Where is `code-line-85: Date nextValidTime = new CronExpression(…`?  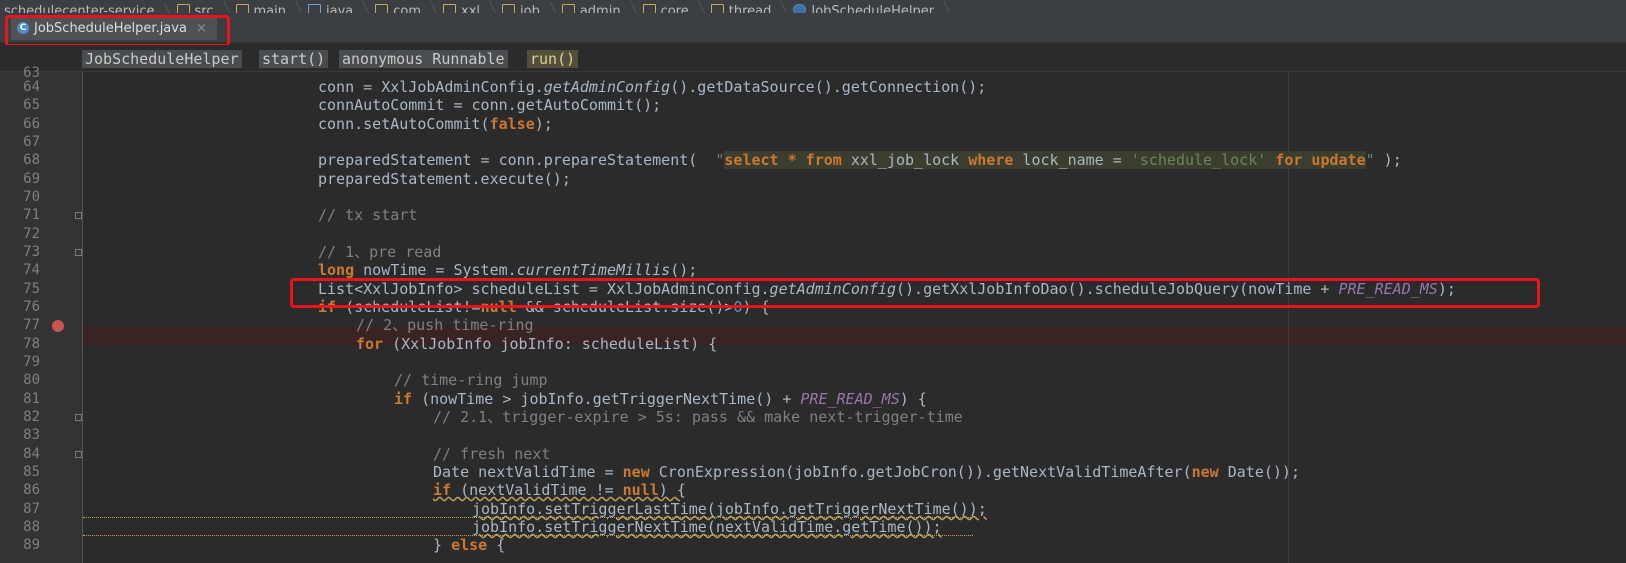
code-line-85: Date nextValidTime = new CronExpression(… is located at coordinates (866, 472).